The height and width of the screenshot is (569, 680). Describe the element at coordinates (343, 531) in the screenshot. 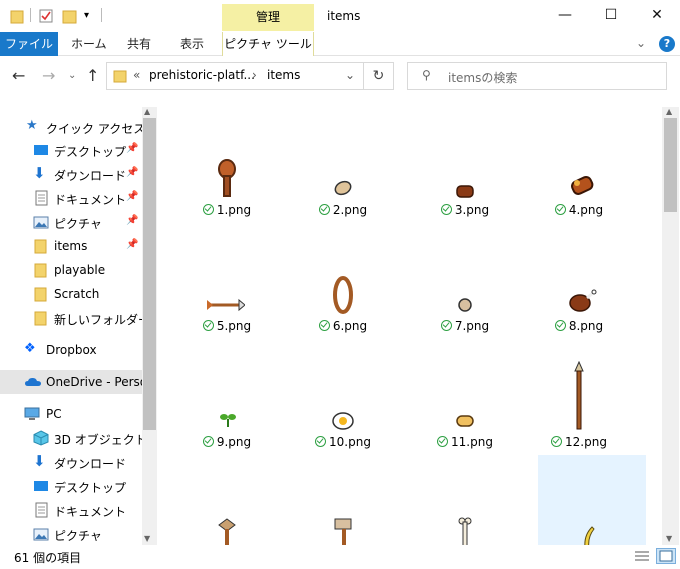

I see `hammer-icon` at that location.